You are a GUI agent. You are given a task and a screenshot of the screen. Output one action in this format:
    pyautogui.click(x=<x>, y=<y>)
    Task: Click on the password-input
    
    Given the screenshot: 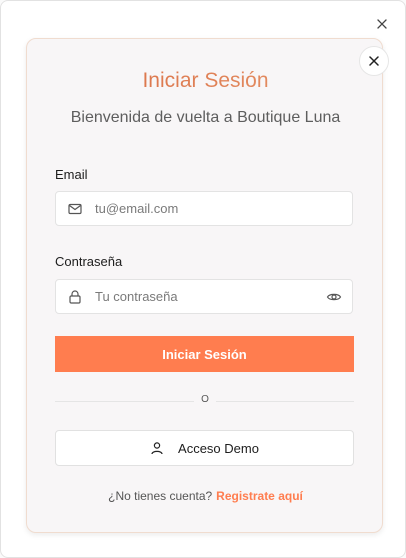 What is the action you would take?
    pyautogui.click(x=209, y=296)
    